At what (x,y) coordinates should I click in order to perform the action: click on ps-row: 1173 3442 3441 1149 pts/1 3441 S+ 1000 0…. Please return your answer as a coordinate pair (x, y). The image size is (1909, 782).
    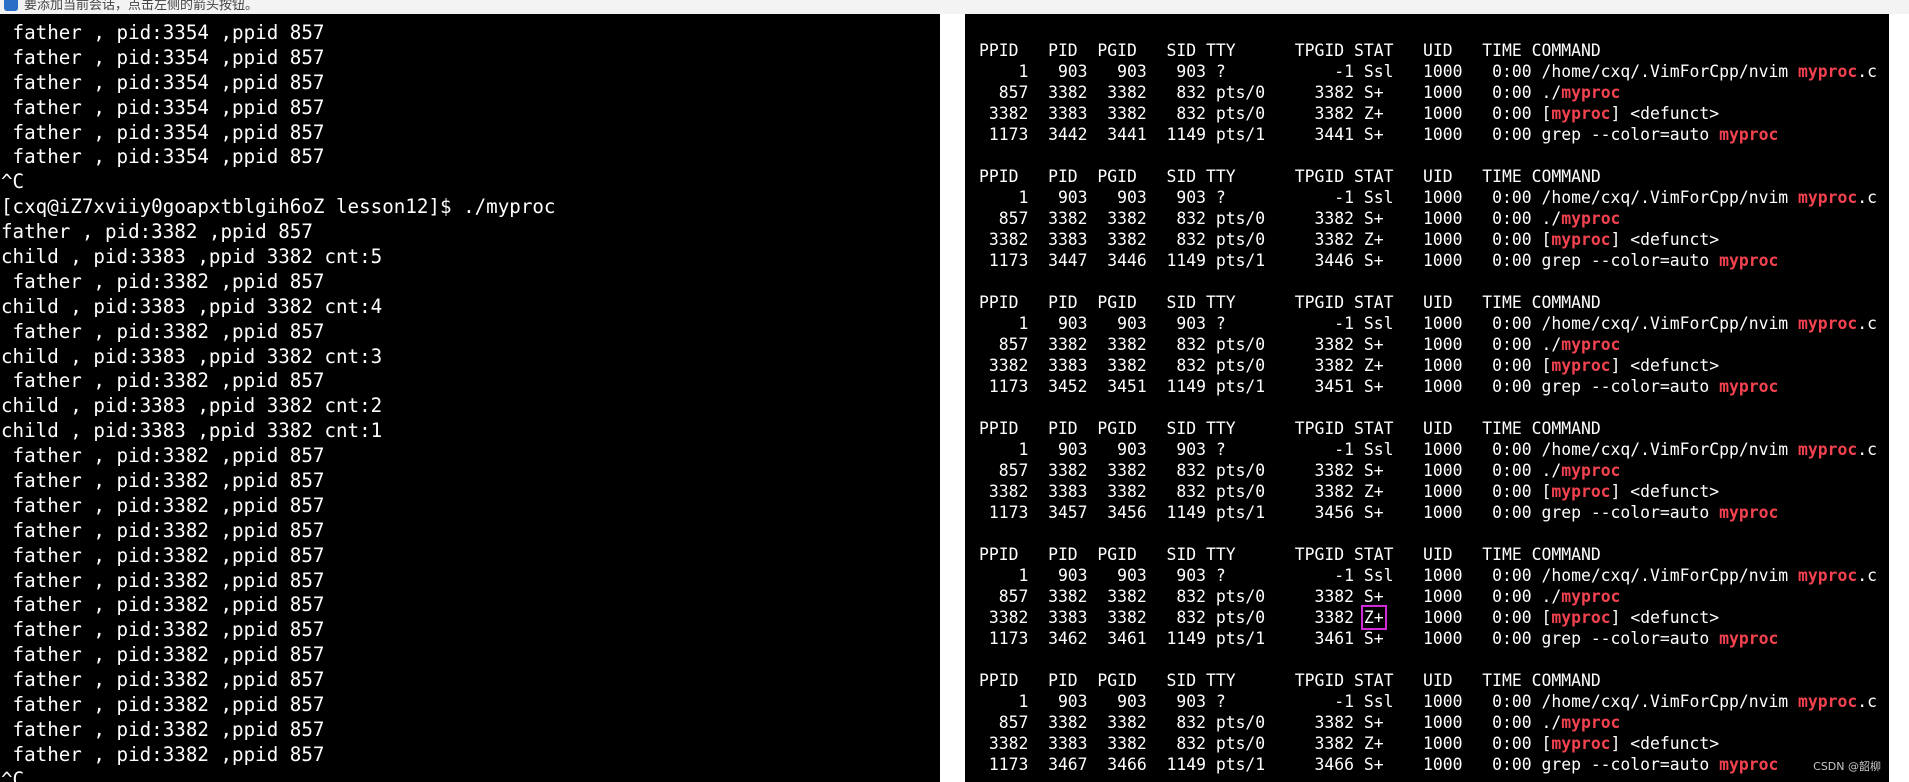
    Looking at the image, I should click on (1379, 134).